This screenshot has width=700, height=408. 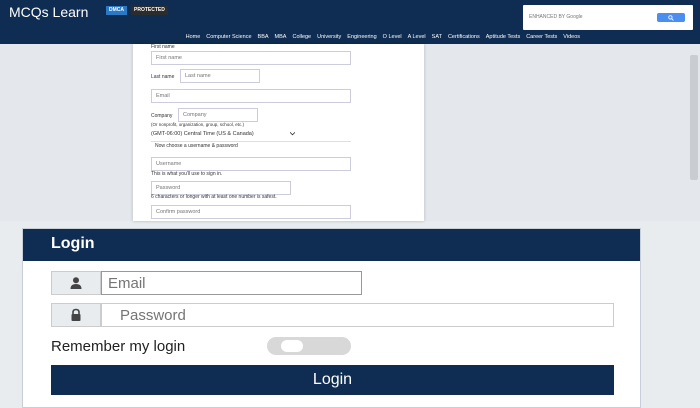 What do you see at coordinates (591, 17) in the screenshot?
I see `search-input` at bounding box center [591, 17].